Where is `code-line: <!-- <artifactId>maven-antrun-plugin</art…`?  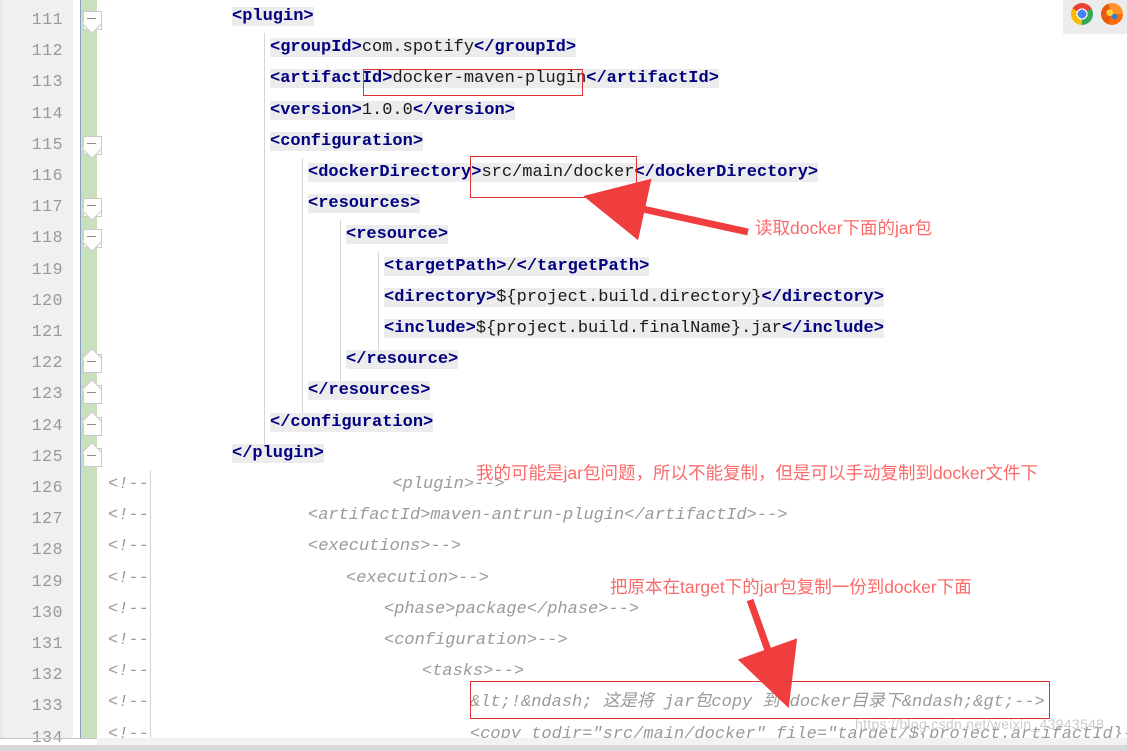 code-line: <!-- <artifactId>maven-antrun-plugin</art… is located at coordinates (447, 516).